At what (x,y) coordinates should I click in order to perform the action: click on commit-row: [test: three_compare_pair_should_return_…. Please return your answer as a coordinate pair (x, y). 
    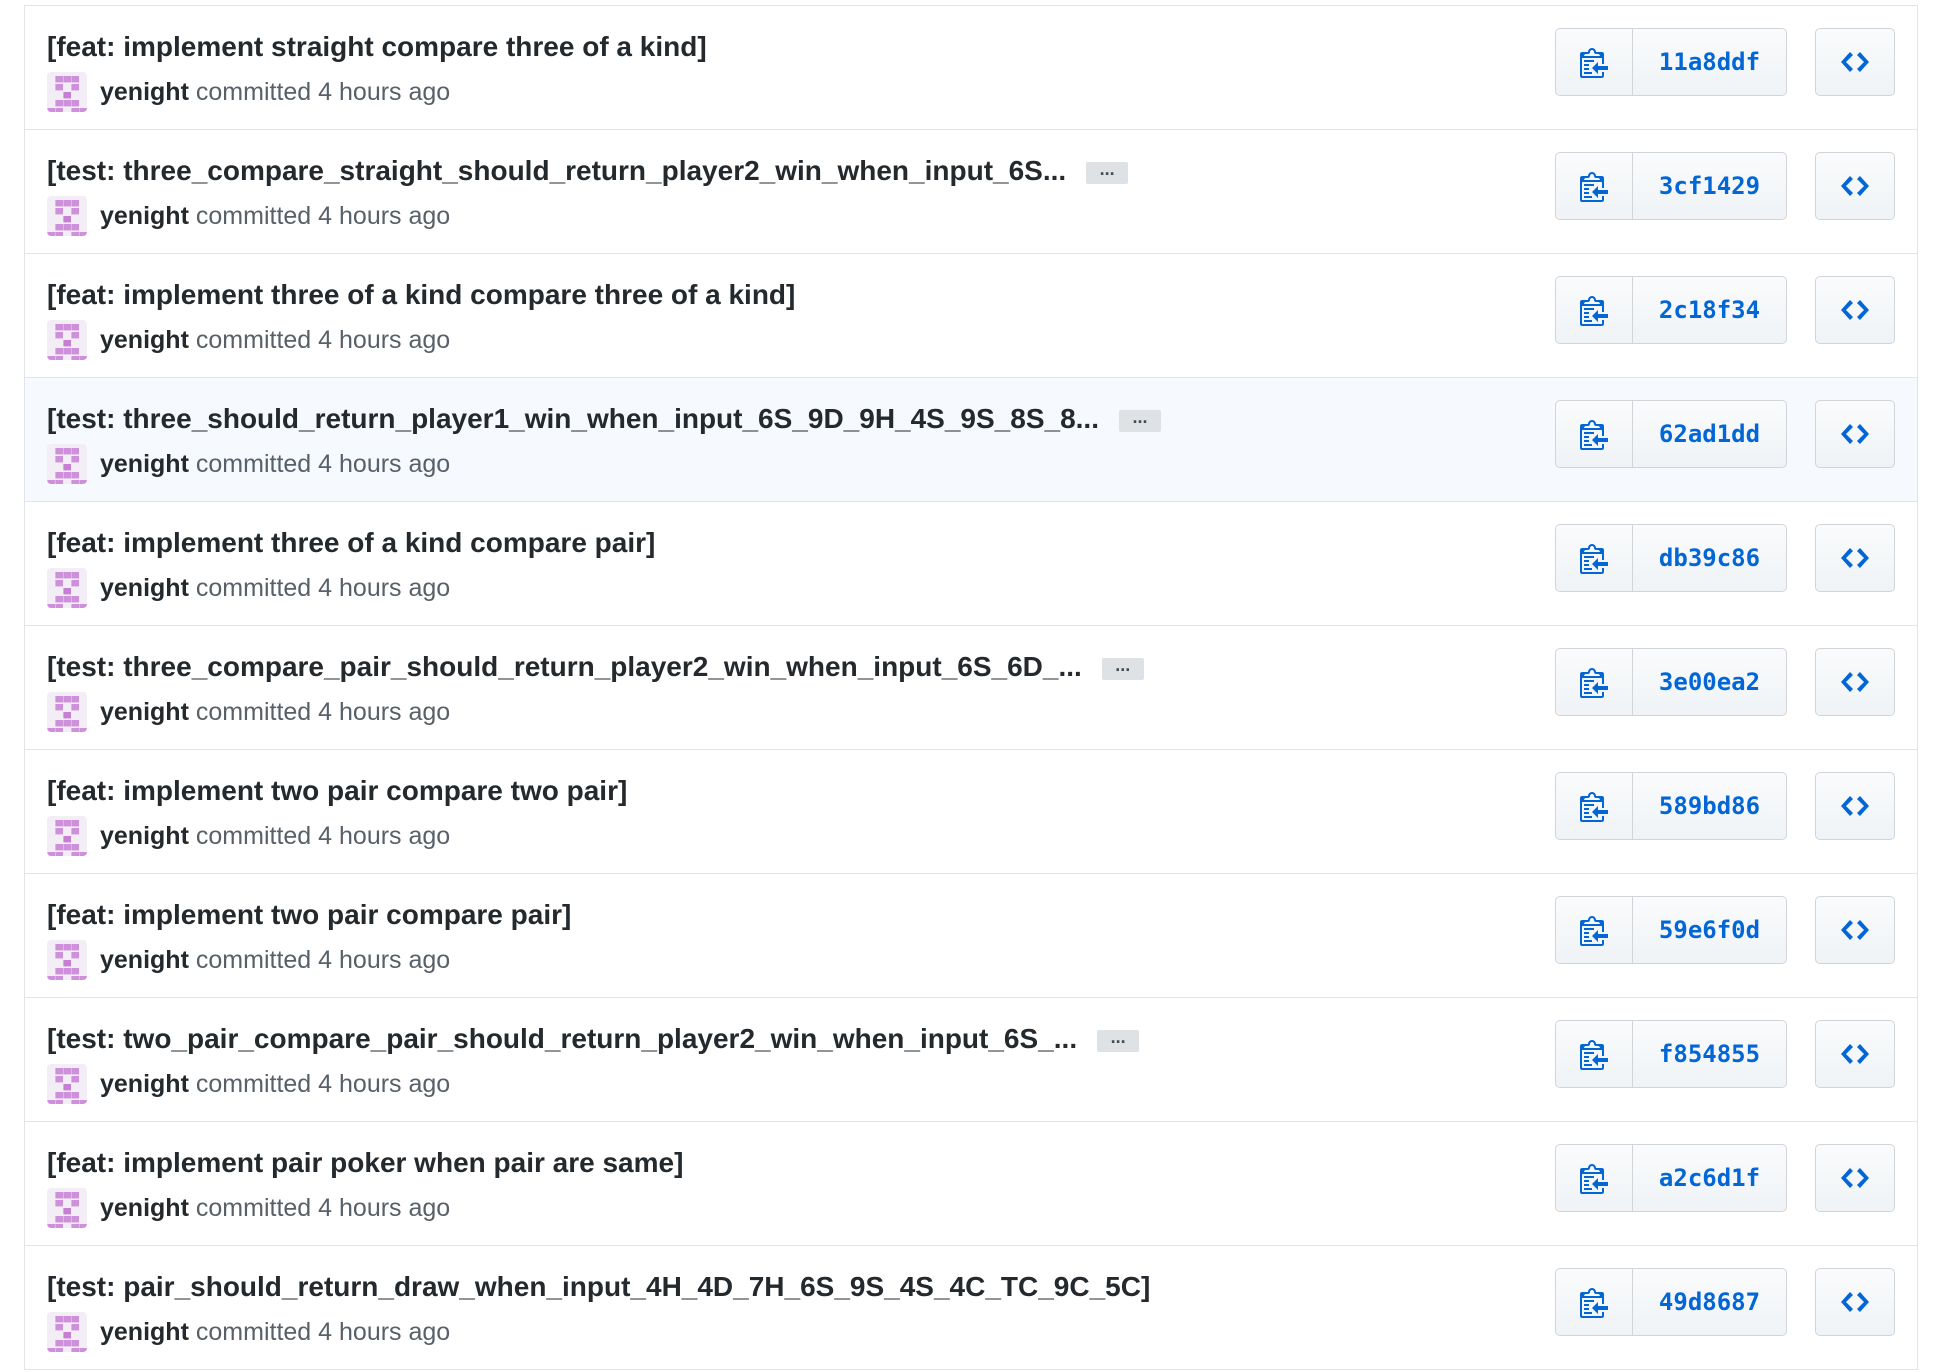
    Looking at the image, I should click on (971, 688).